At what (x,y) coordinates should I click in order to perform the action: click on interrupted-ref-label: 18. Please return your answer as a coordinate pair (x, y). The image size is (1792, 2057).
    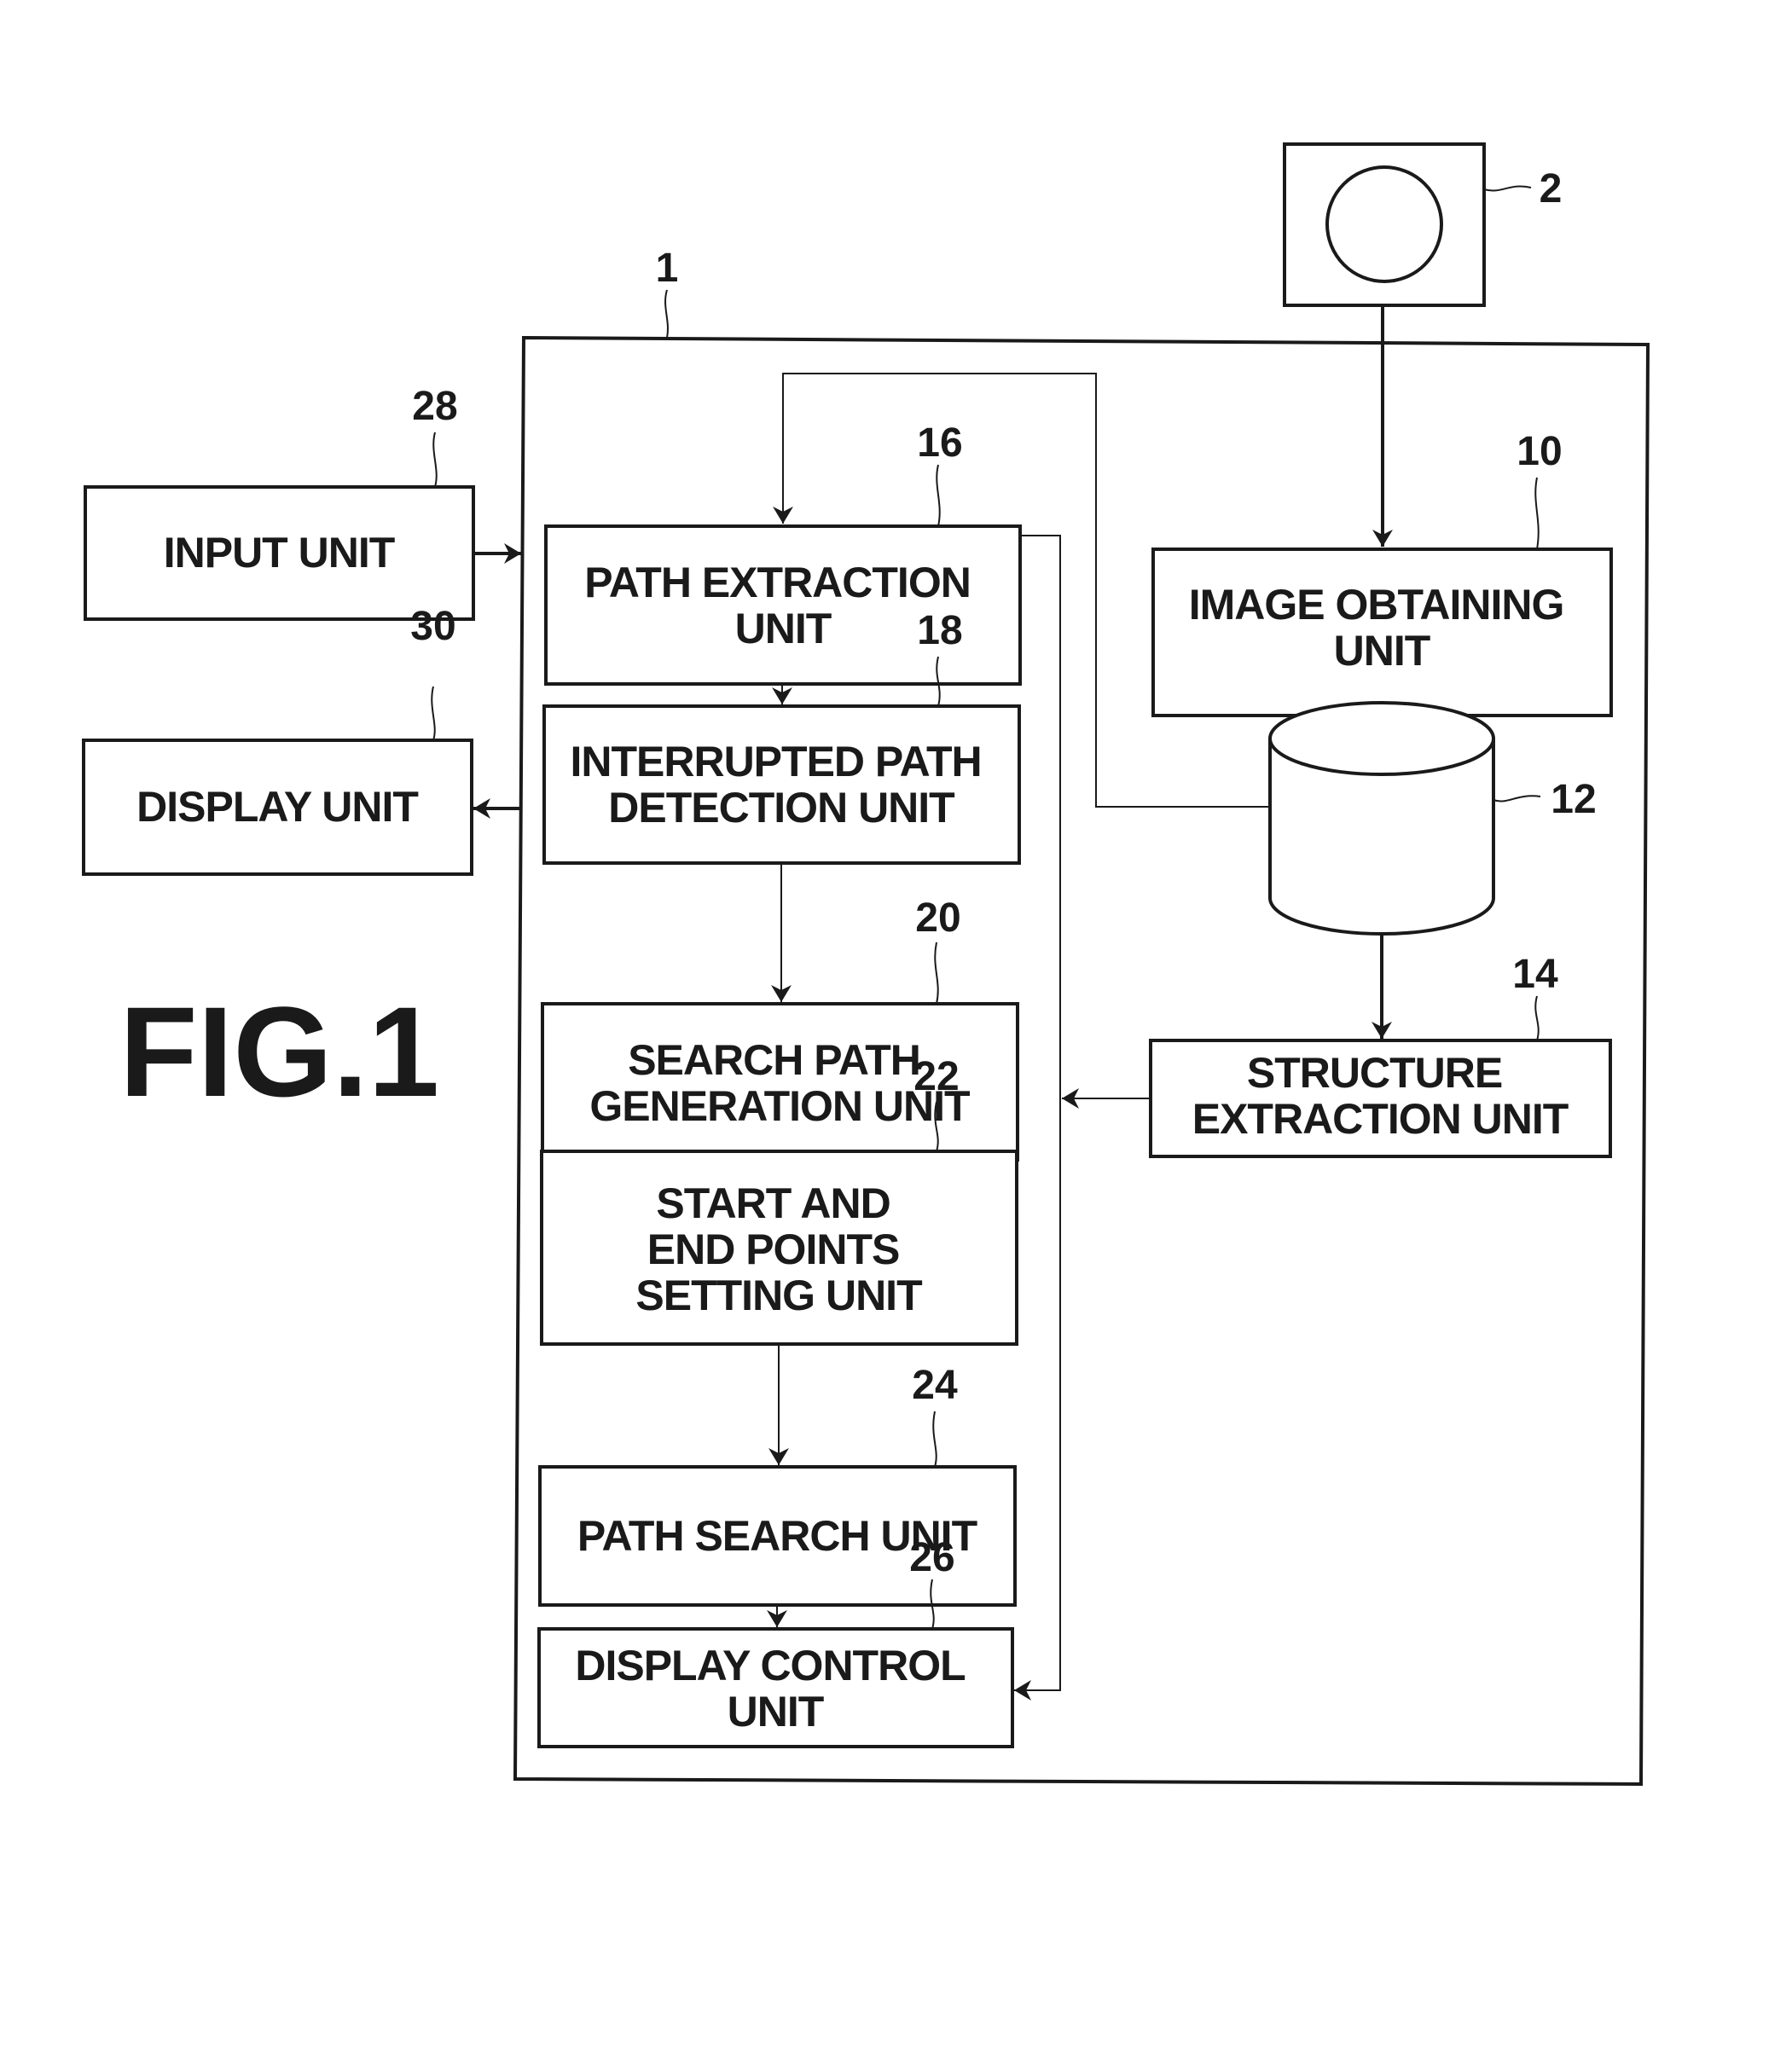
    Looking at the image, I should click on (940, 631).